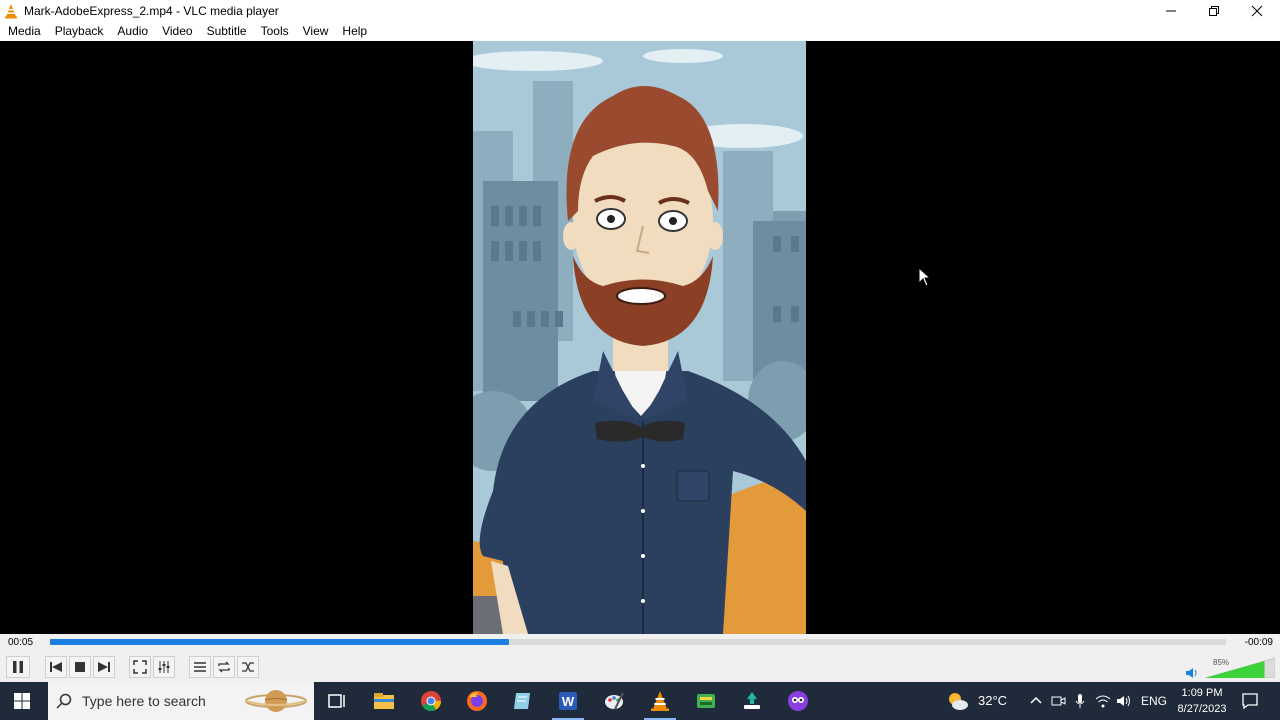 The height and width of the screenshot is (720, 1280). I want to click on file-explorer-button, so click(384, 701).